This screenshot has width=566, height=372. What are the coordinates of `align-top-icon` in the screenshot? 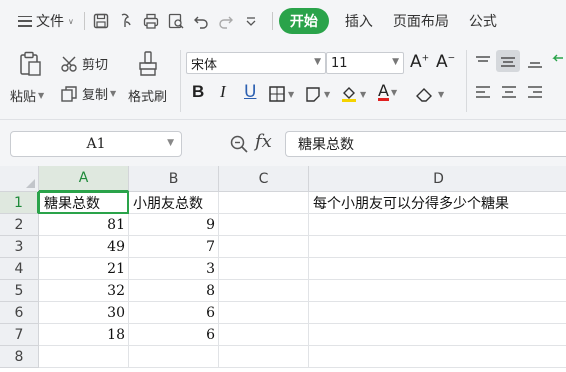 It's located at (483, 62).